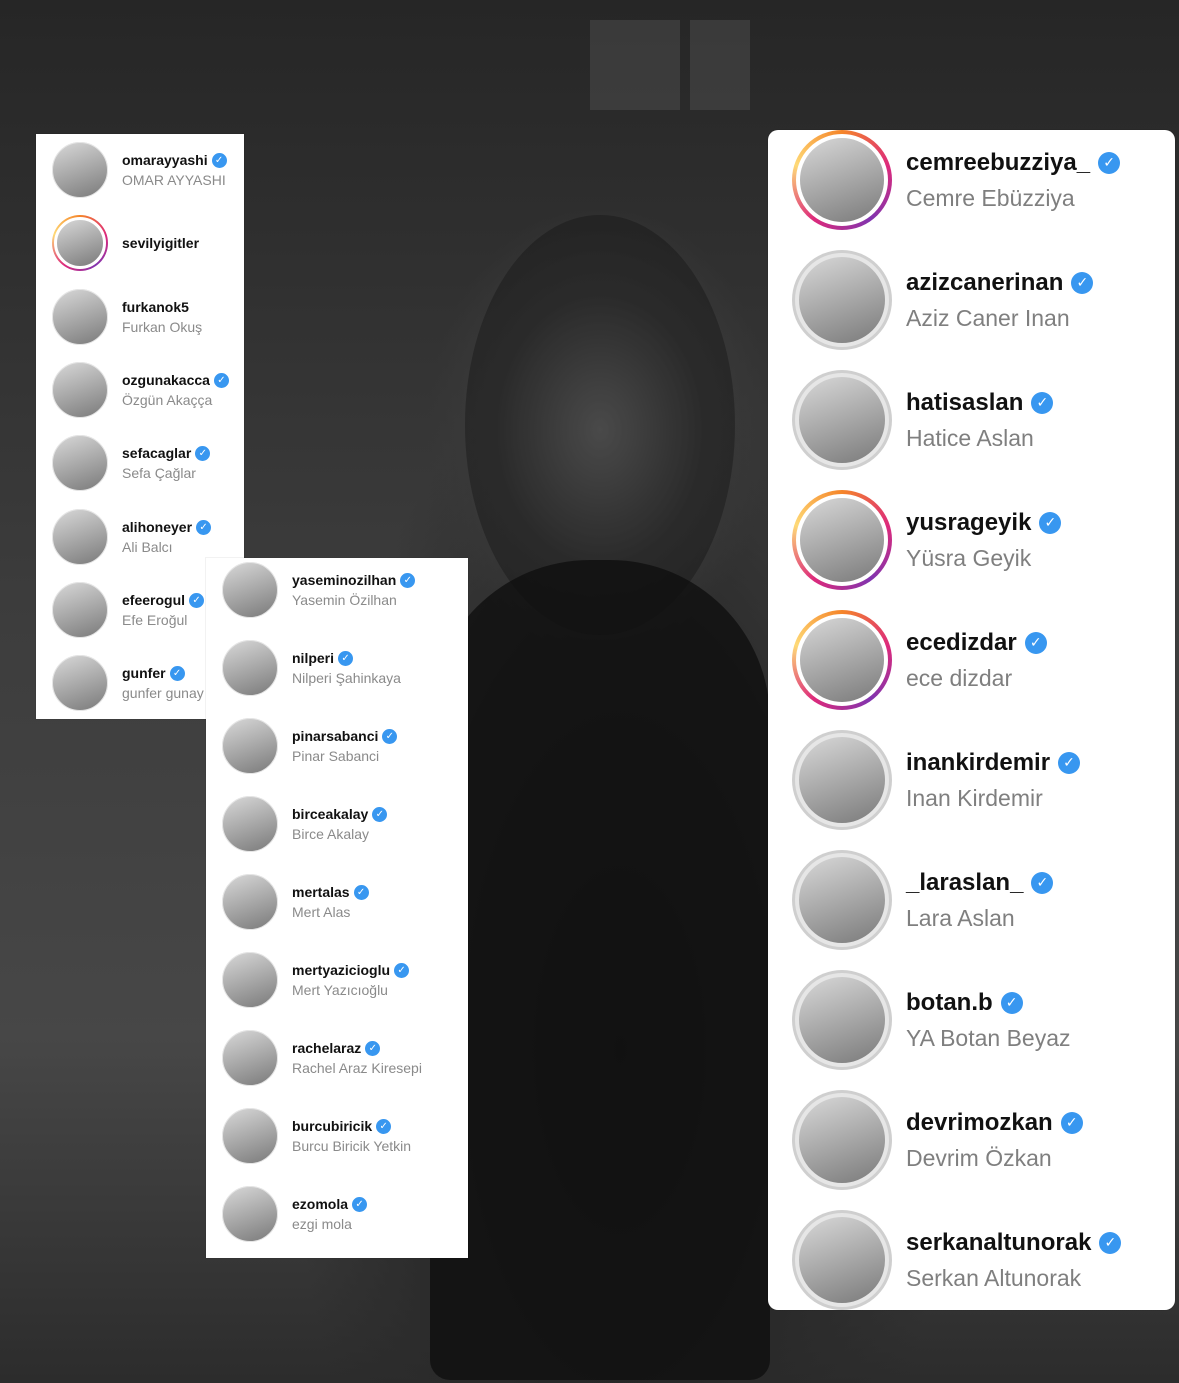  Describe the element at coordinates (139, 170) in the screenshot. I see `list-item-omarayyashi: omarayyashi ✓ OMAR AYYASHI` at that location.